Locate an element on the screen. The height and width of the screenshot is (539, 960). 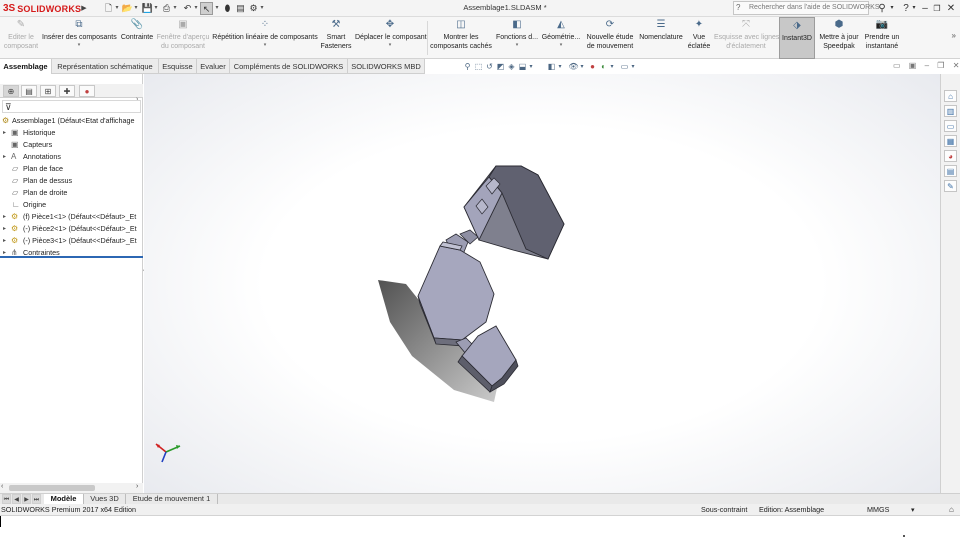
scroll-left-icon: ‹ is located at coordinates (2, 486).